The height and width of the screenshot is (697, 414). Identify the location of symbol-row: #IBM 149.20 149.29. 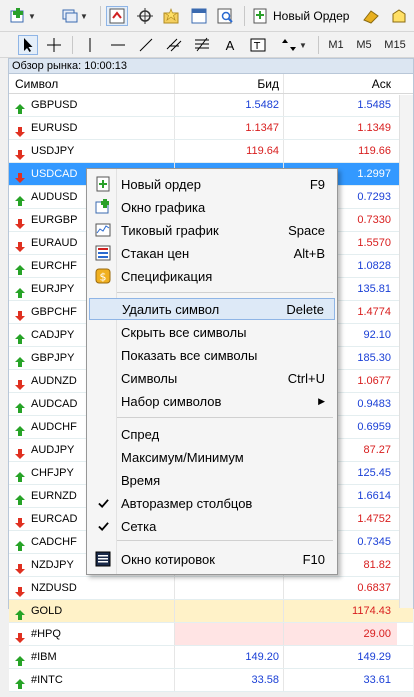
(211, 657).